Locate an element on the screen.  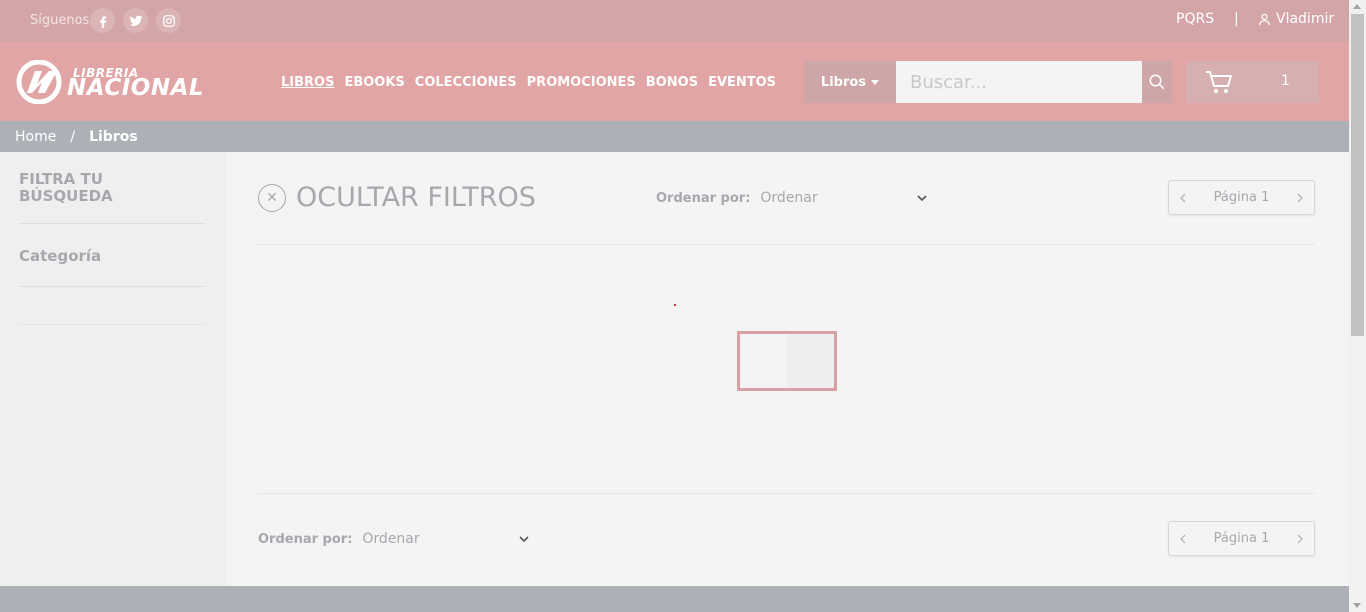
user-account-link: Vladimir is located at coordinates (1295, 19).